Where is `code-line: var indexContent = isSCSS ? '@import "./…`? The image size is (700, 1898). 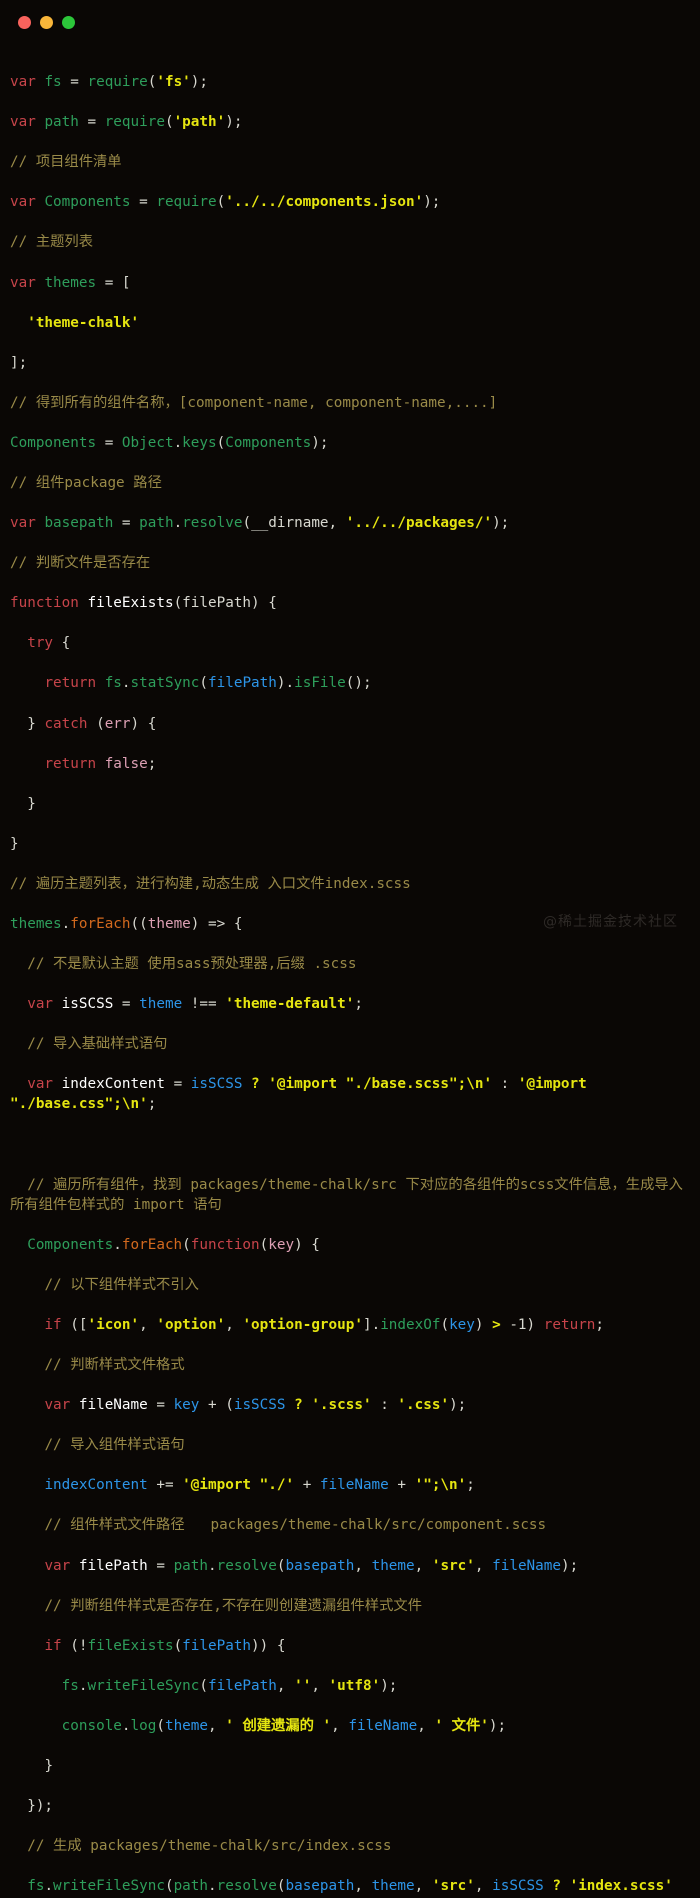 code-line: var indexContent = isSCSS ? '@import "./… is located at coordinates (303, 1094).